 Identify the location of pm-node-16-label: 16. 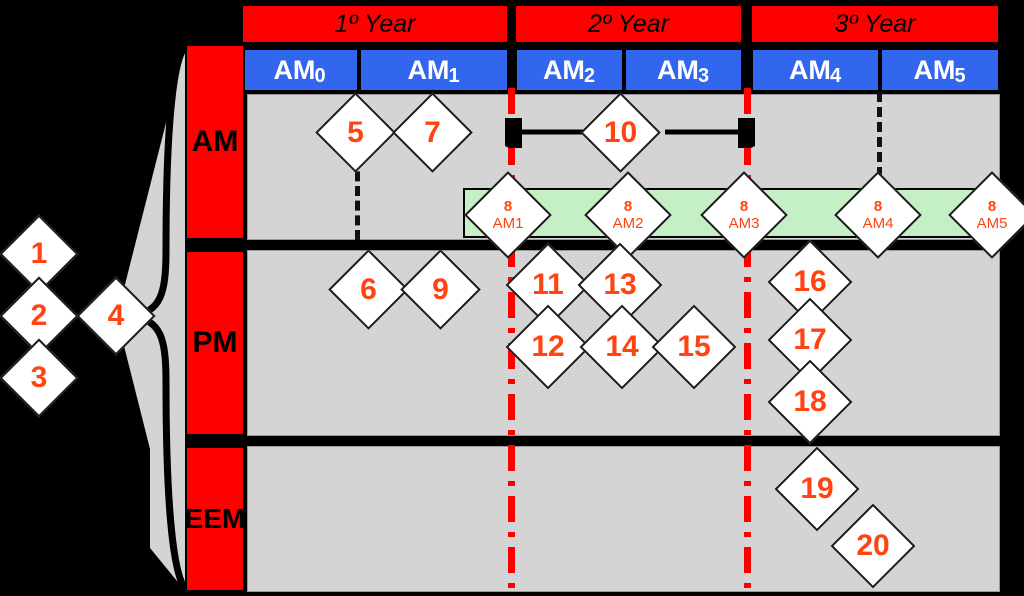
(810, 281).